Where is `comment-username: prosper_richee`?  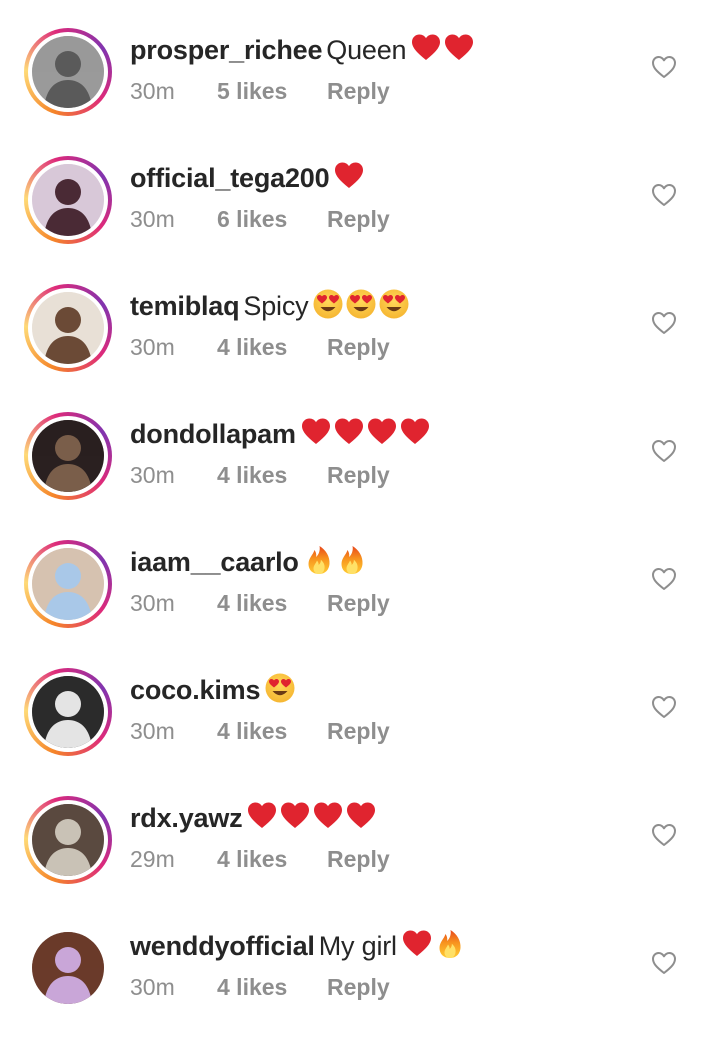 comment-username: prosper_richee is located at coordinates (226, 50).